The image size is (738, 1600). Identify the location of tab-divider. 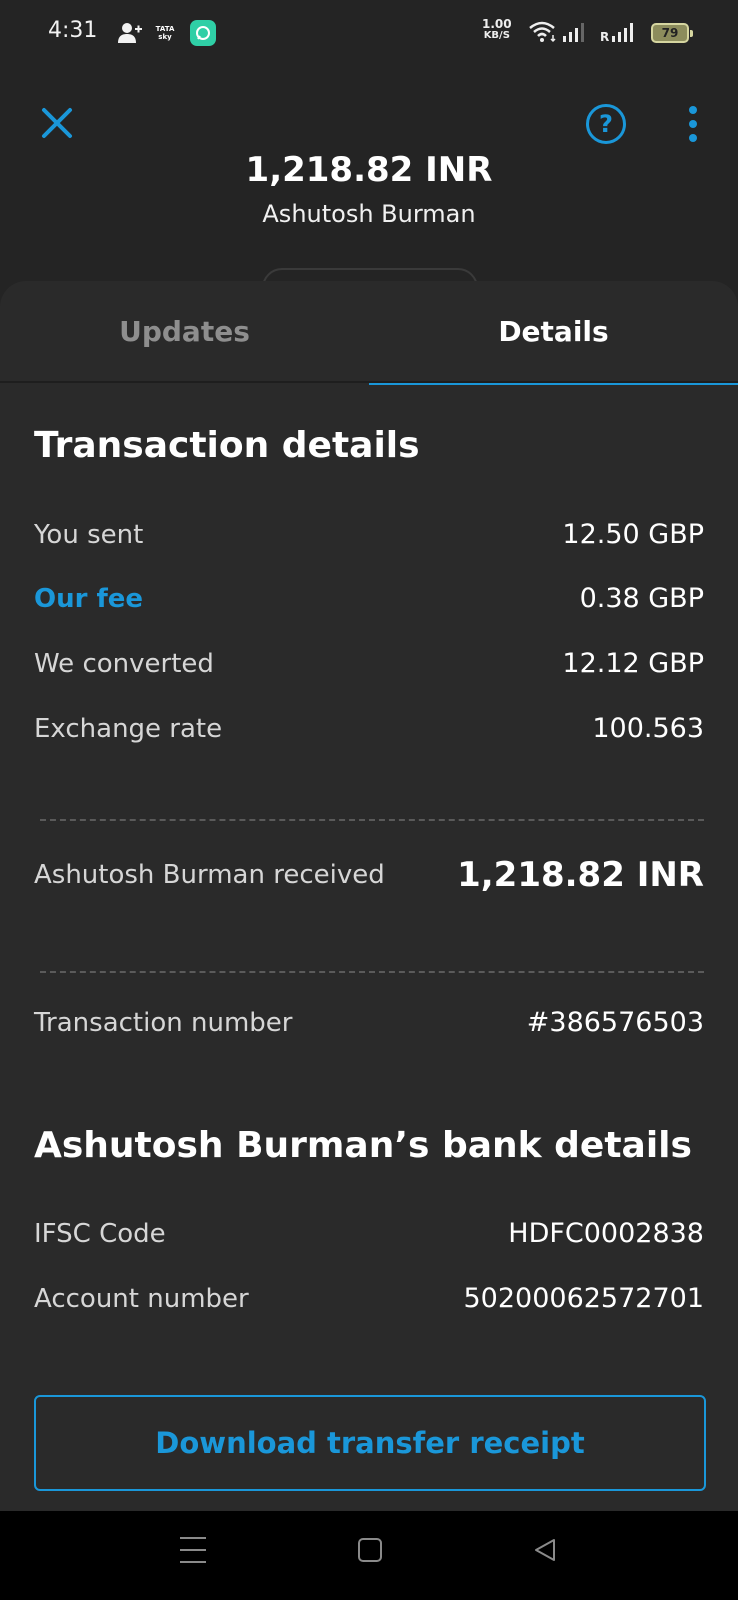
(369, 382).